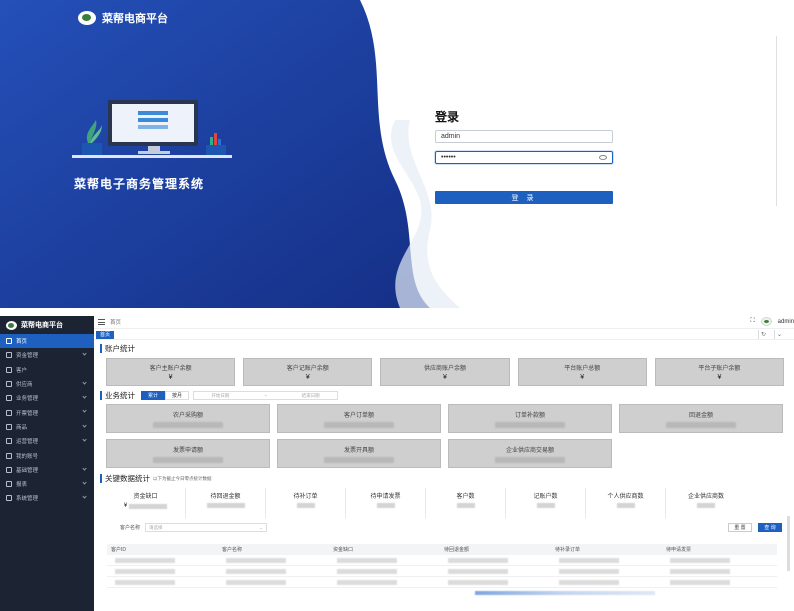  Describe the element at coordinates (565, 593) in the screenshot. I see `horizontal-scrollbar` at that location.